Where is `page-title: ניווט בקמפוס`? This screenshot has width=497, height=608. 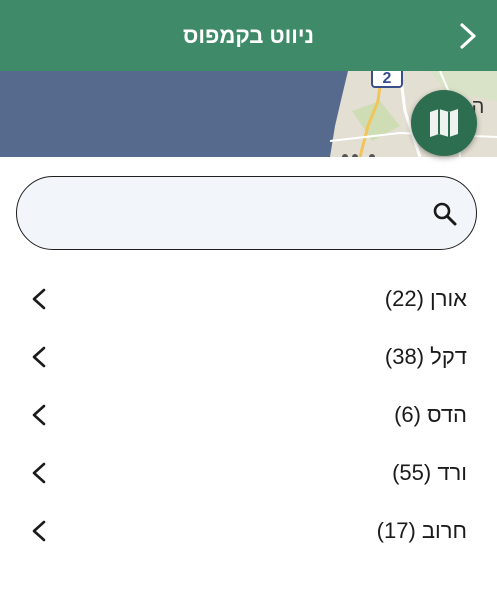 page-title: ניווט בקמפוס is located at coordinates (248, 35).